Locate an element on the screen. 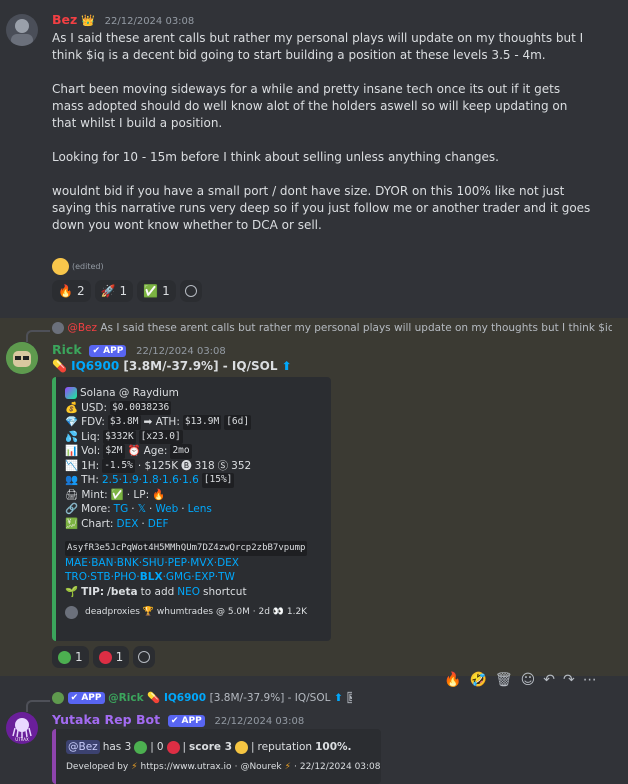 The image size is (628, 784). x-link: 𝕏 is located at coordinates (142, 509).